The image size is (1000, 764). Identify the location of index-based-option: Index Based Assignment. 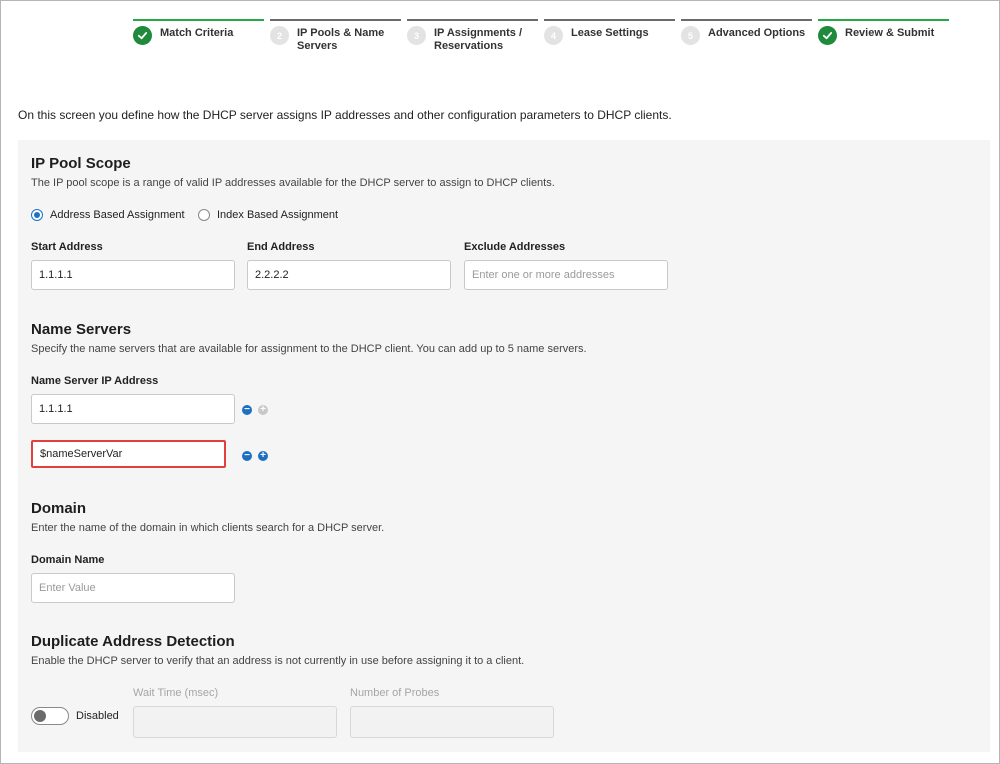
(268, 215).